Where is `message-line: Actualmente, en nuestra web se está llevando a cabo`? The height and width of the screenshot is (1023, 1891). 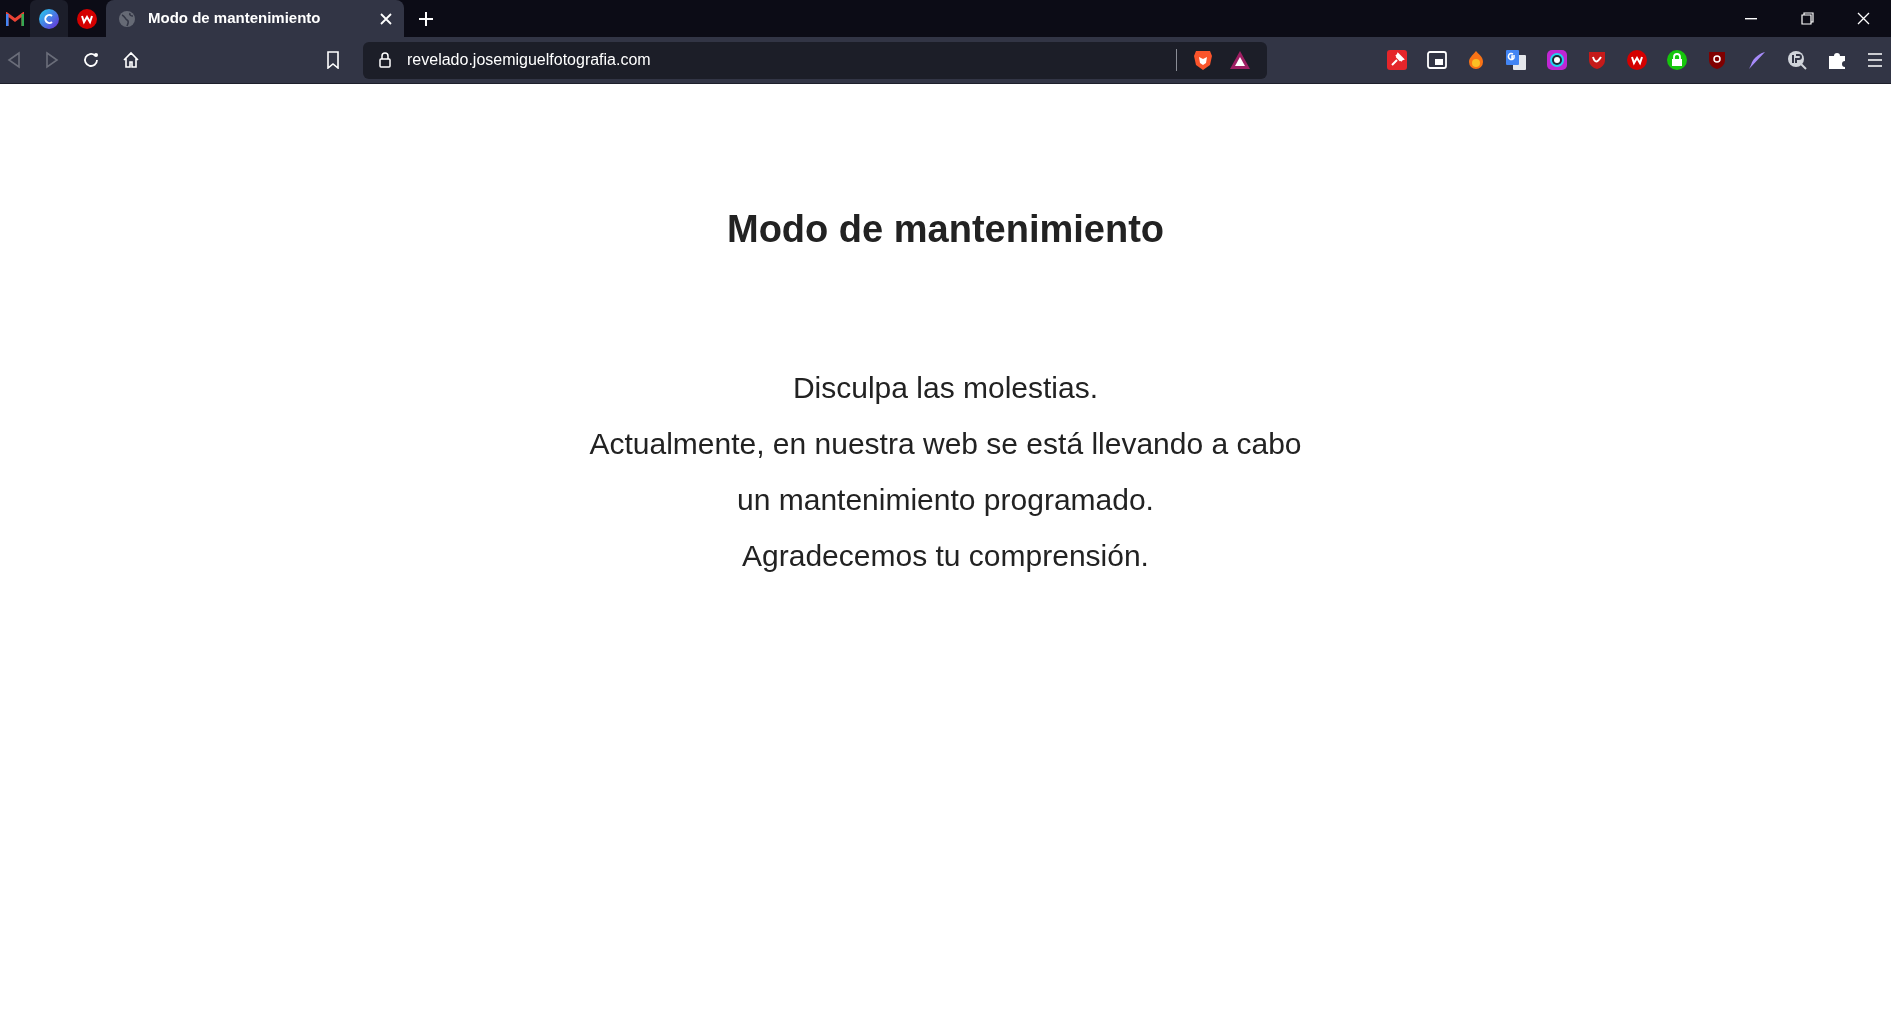 message-line: Actualmente, en nuestra web se está llevando a cabo is located at coordinates (945, 444).